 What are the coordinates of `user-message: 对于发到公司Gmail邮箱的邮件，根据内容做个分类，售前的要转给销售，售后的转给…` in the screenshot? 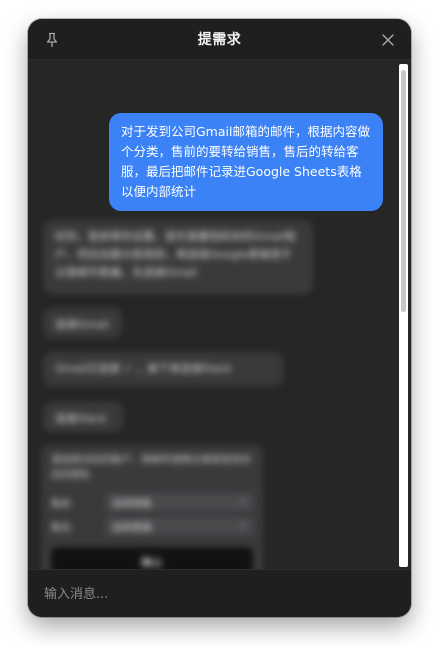 It's located at (246, 162).